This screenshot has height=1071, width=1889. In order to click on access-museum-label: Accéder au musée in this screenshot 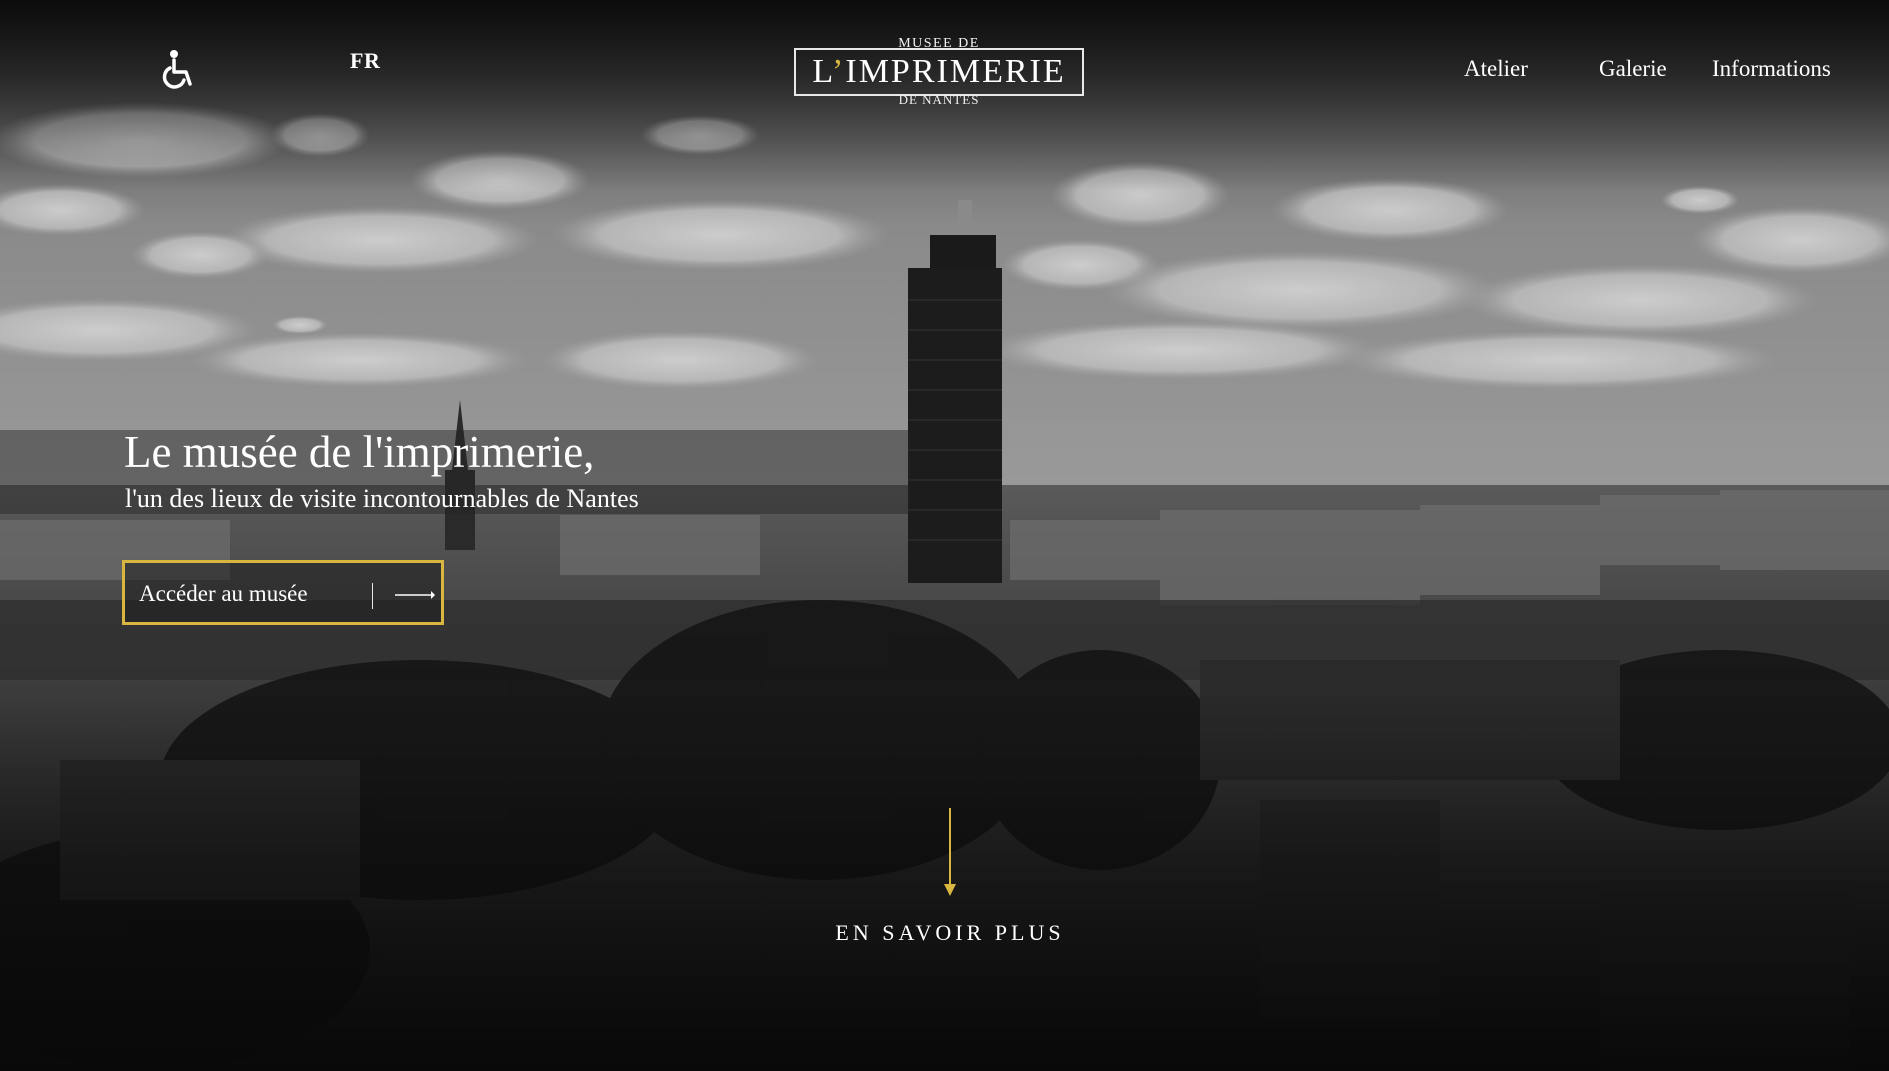, I will do `click(223, 593)`.